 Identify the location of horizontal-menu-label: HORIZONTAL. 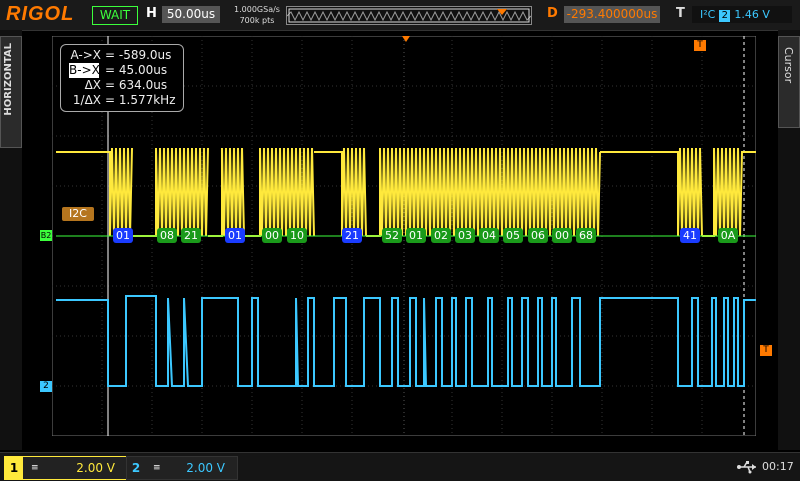
(8, 79).